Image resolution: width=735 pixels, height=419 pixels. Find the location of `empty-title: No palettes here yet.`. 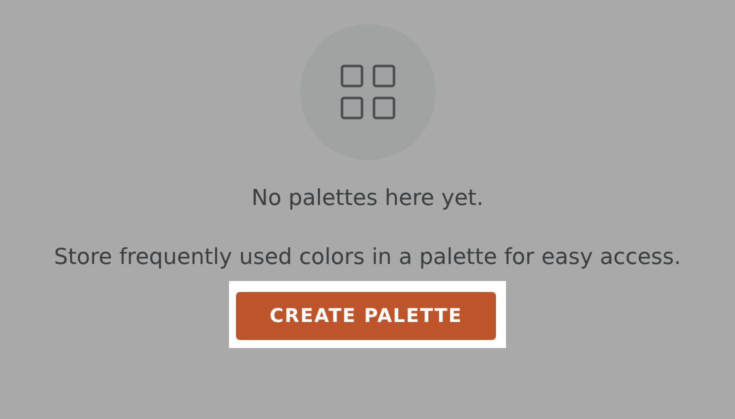

empty-title: No palettes here yet. is located at coordinates (368, 199).